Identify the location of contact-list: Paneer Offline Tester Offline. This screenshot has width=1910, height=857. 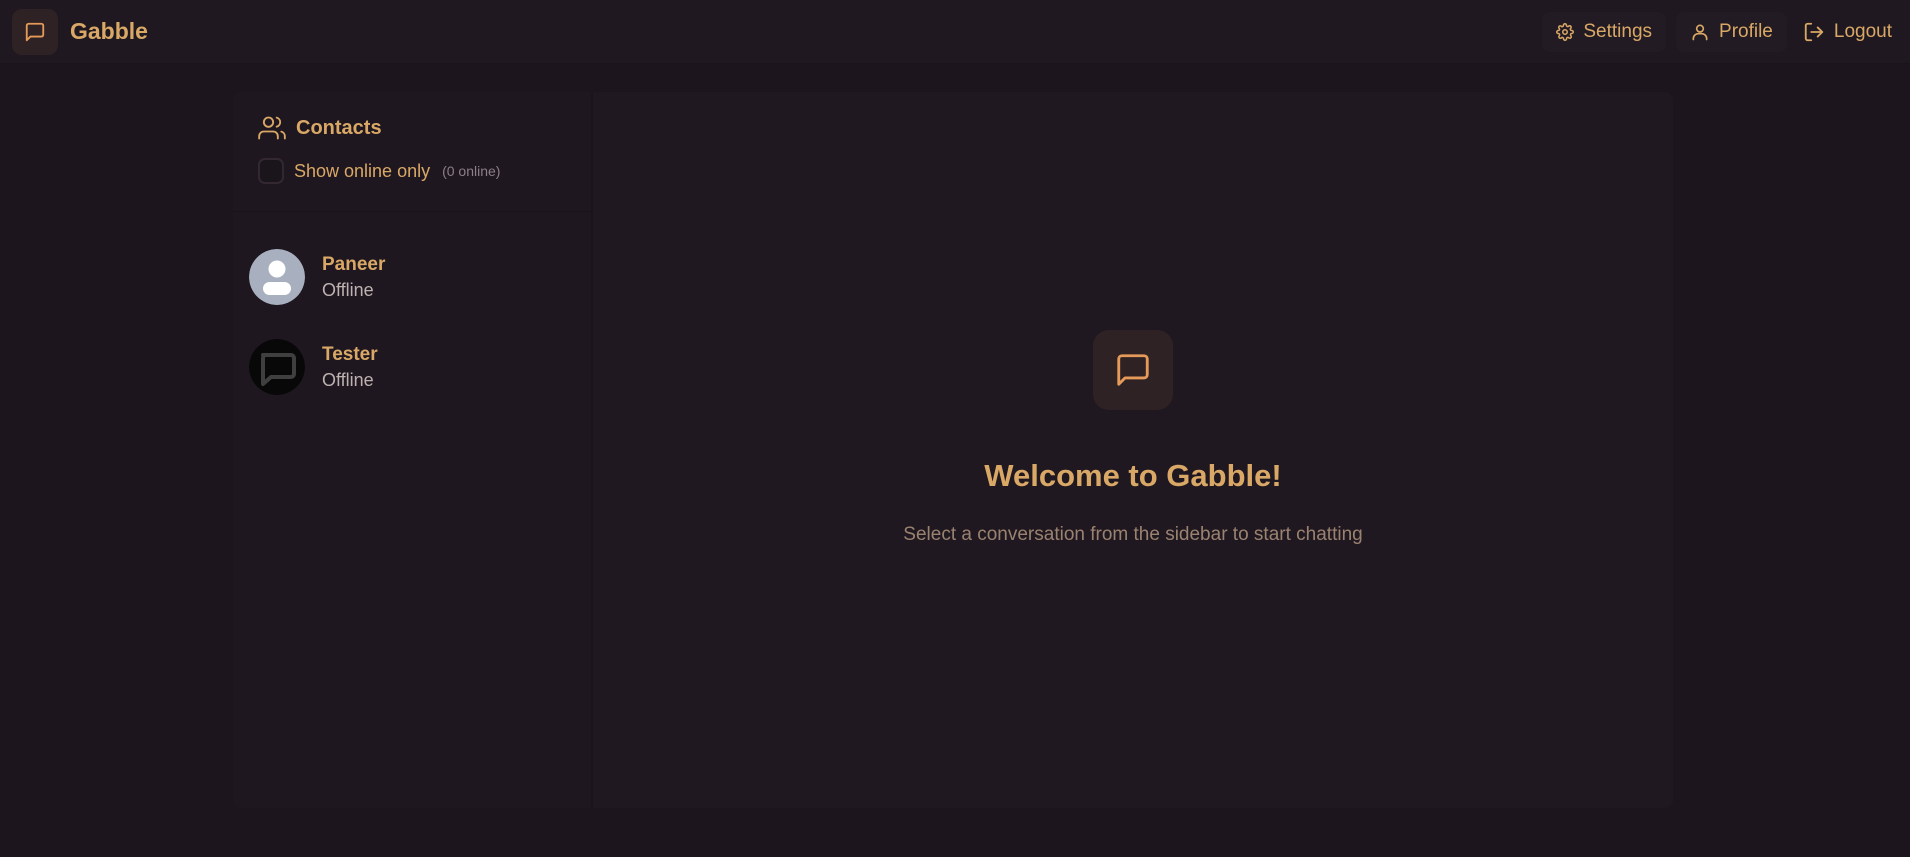
(412, 312).